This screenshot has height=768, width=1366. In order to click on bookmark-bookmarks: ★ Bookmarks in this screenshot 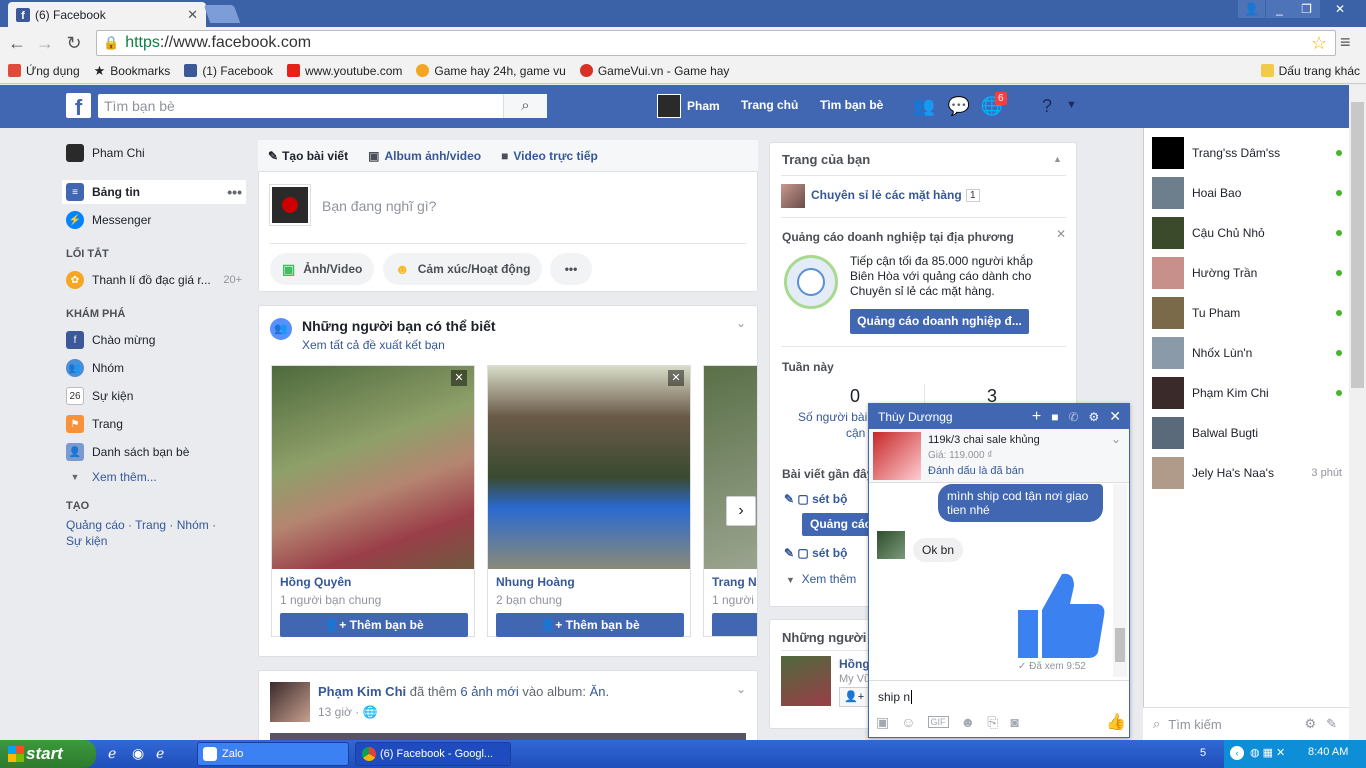, I will do `click(132, 71)`.